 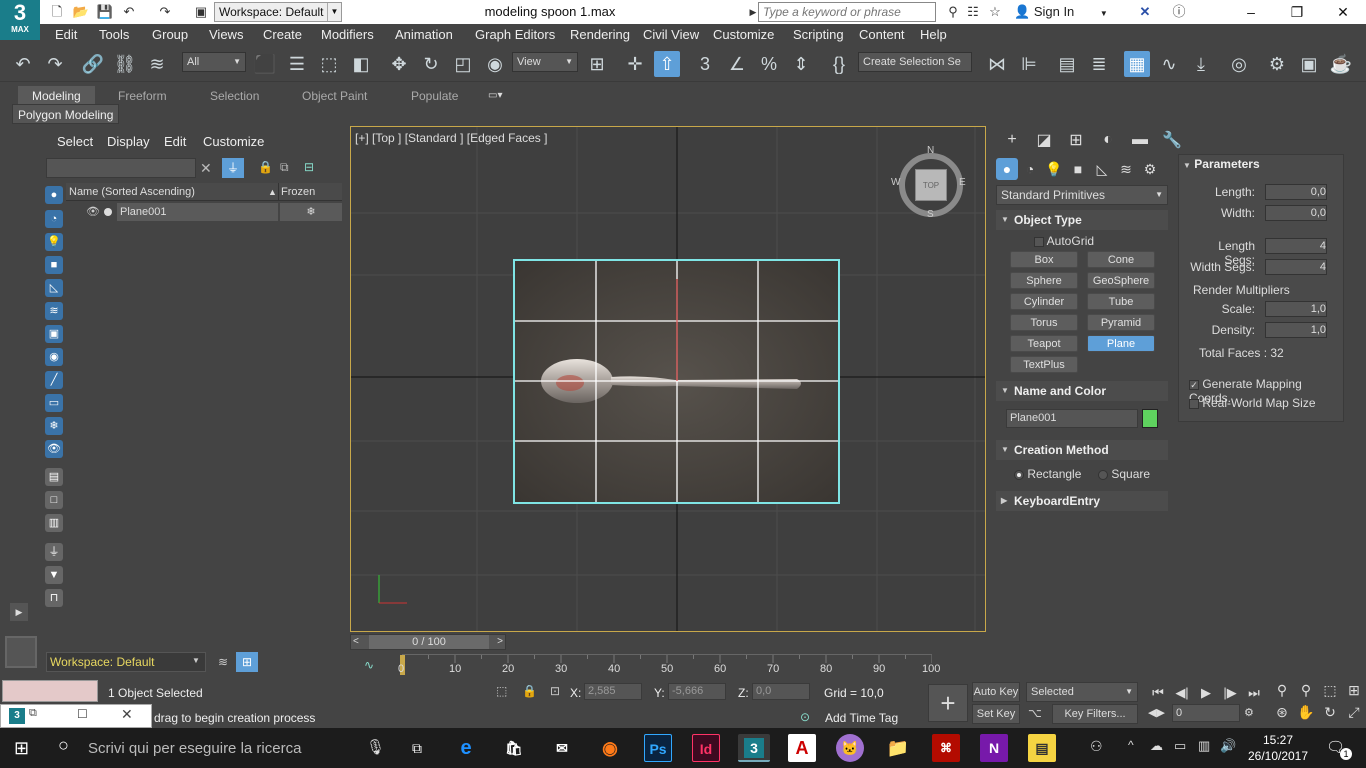 I want to click on rendered-frame-window-icon: ▣, so click(x=1309, y=64).